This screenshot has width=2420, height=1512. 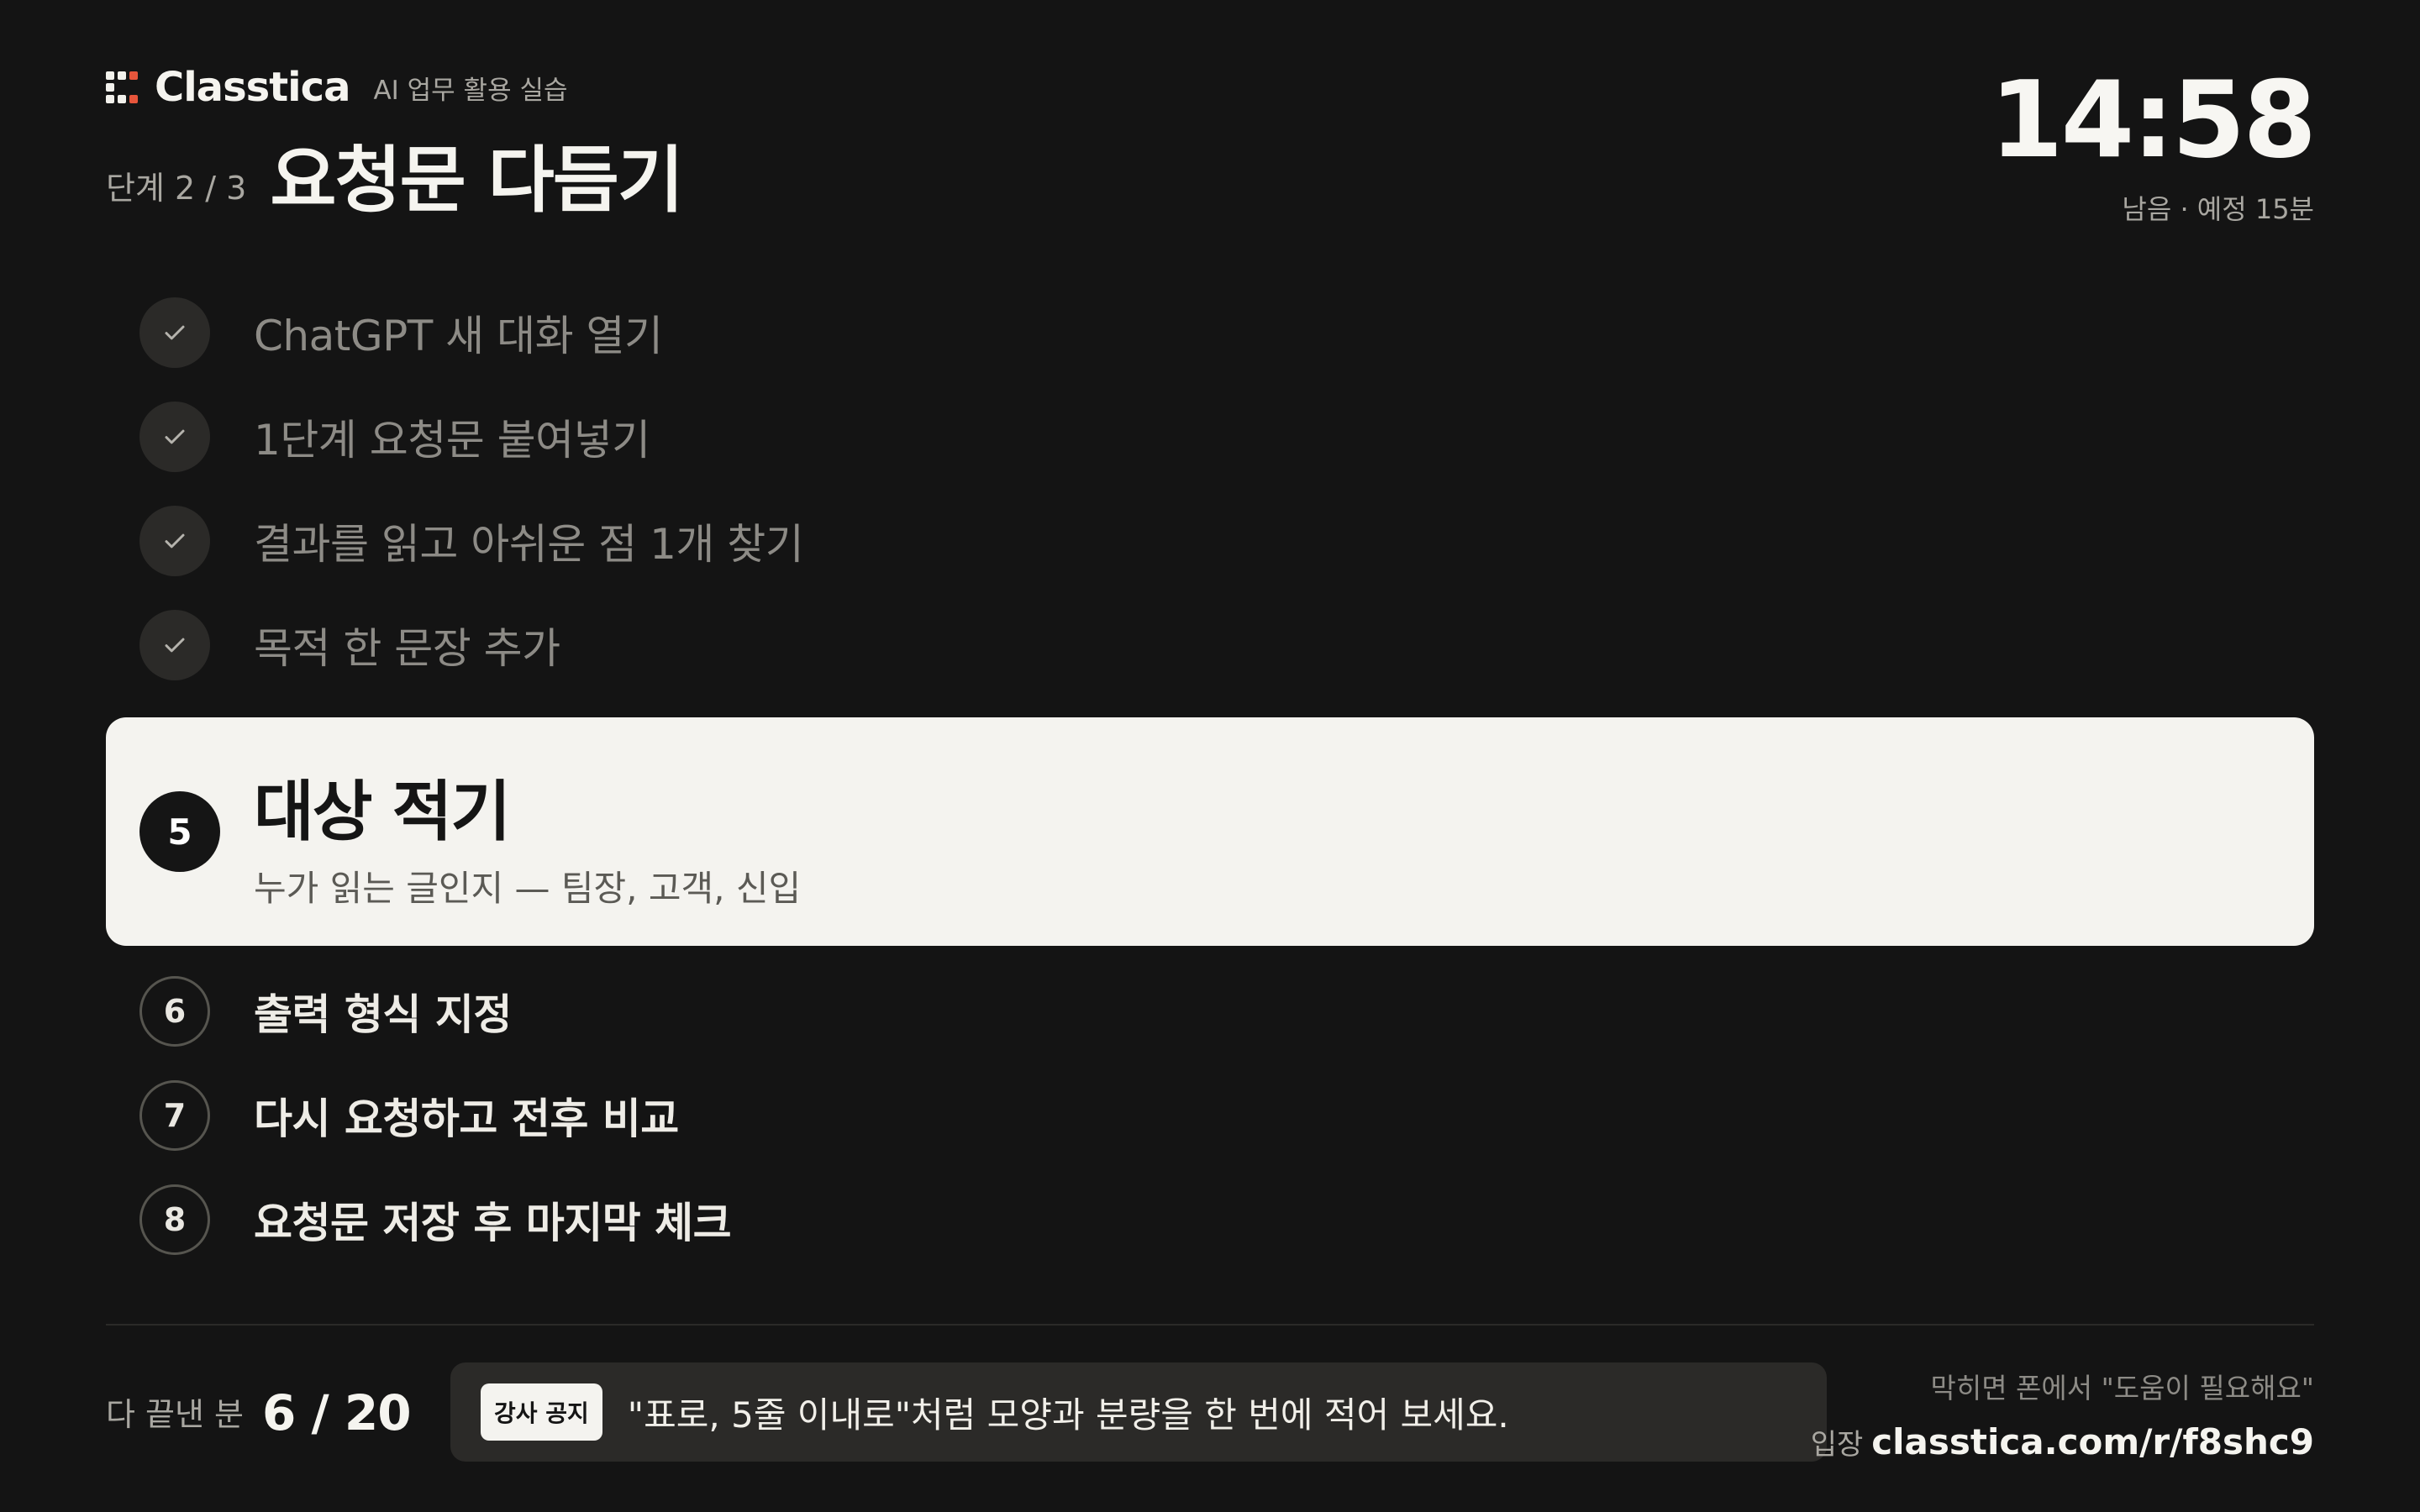 I want to click on step-label: 목적 한 문장 추가, so click(x=407, y=648).